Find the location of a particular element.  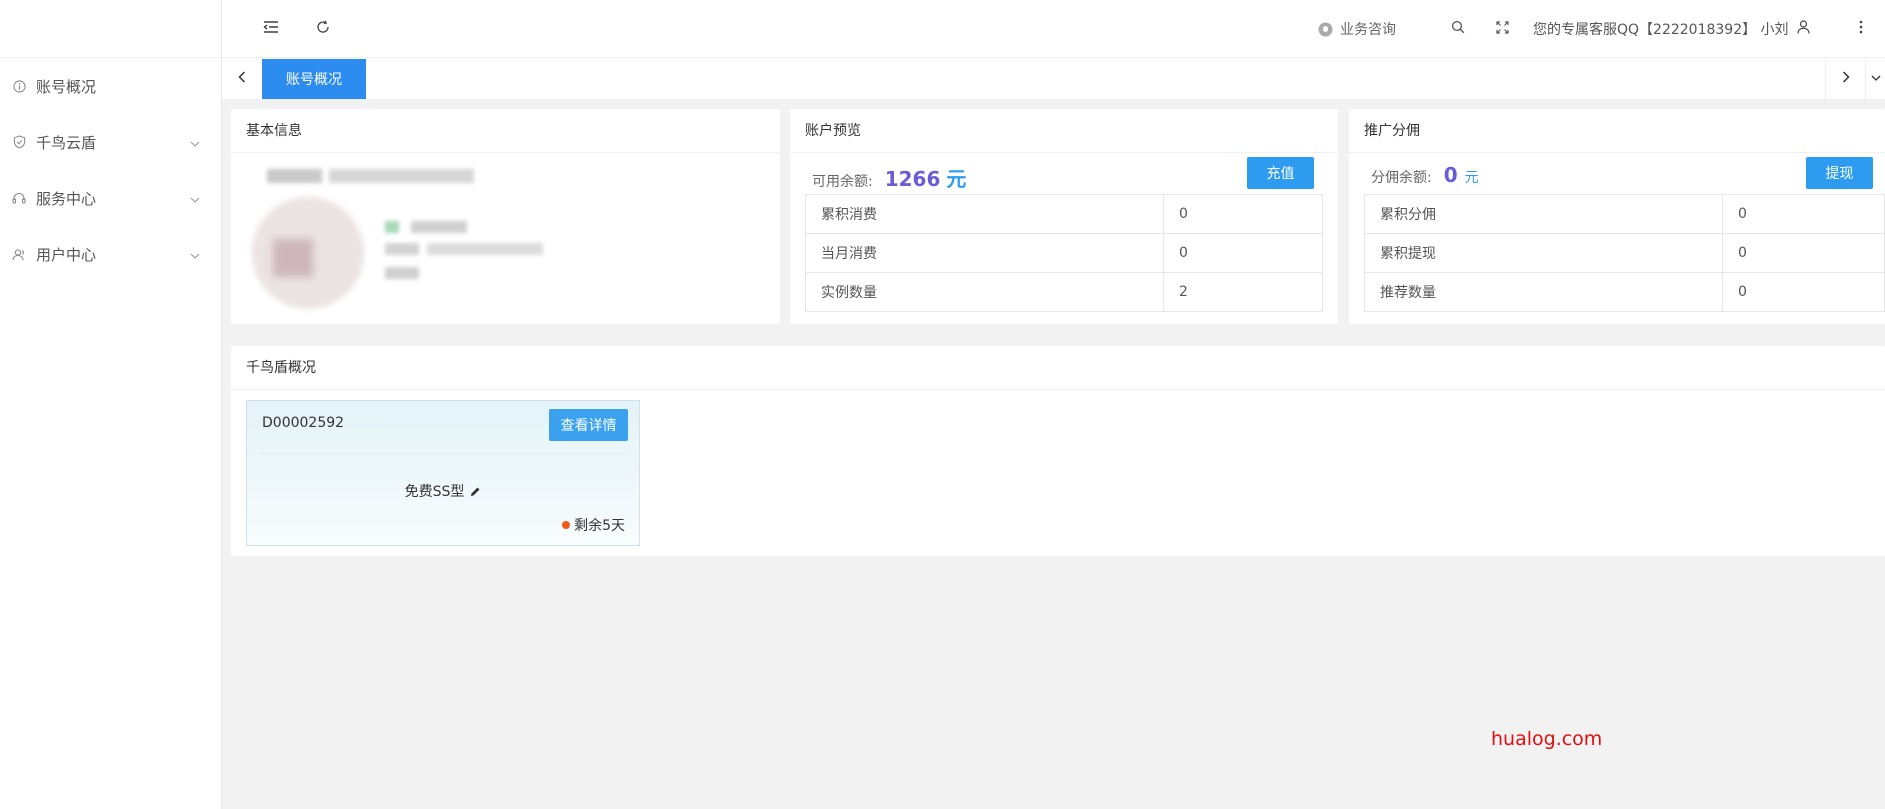

tab-account-overview: 账号概况 is located at coordinates (314, 79).